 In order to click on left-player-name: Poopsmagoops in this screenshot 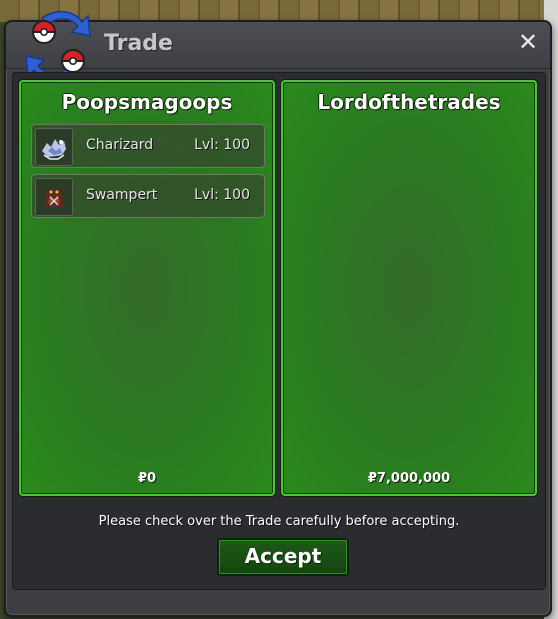, I will do `click(147, 102)`.